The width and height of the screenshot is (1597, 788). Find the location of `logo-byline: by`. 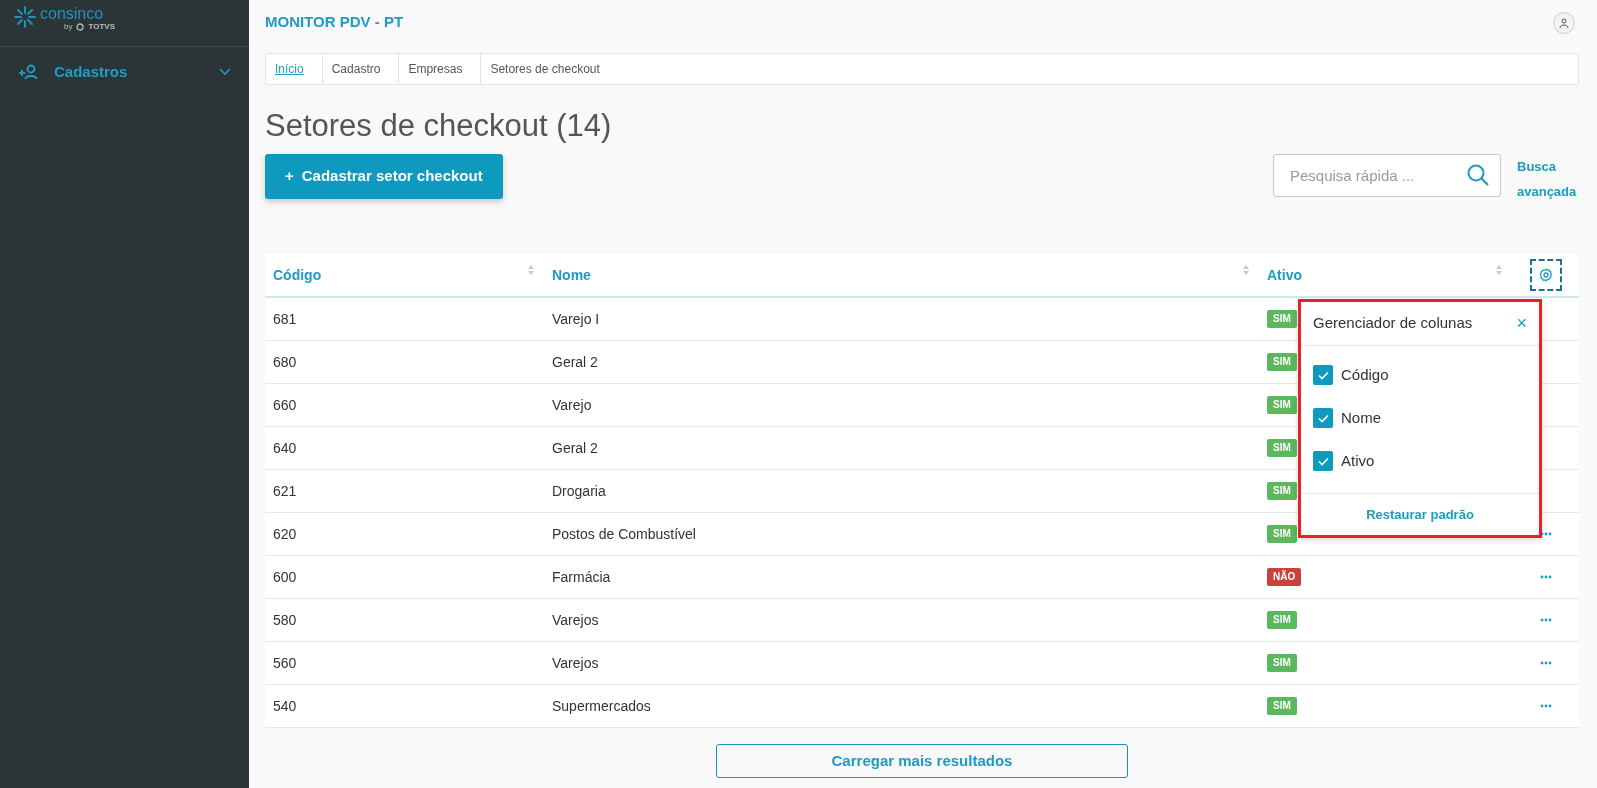

logo-byline: by is located at coordinates (68, 26).